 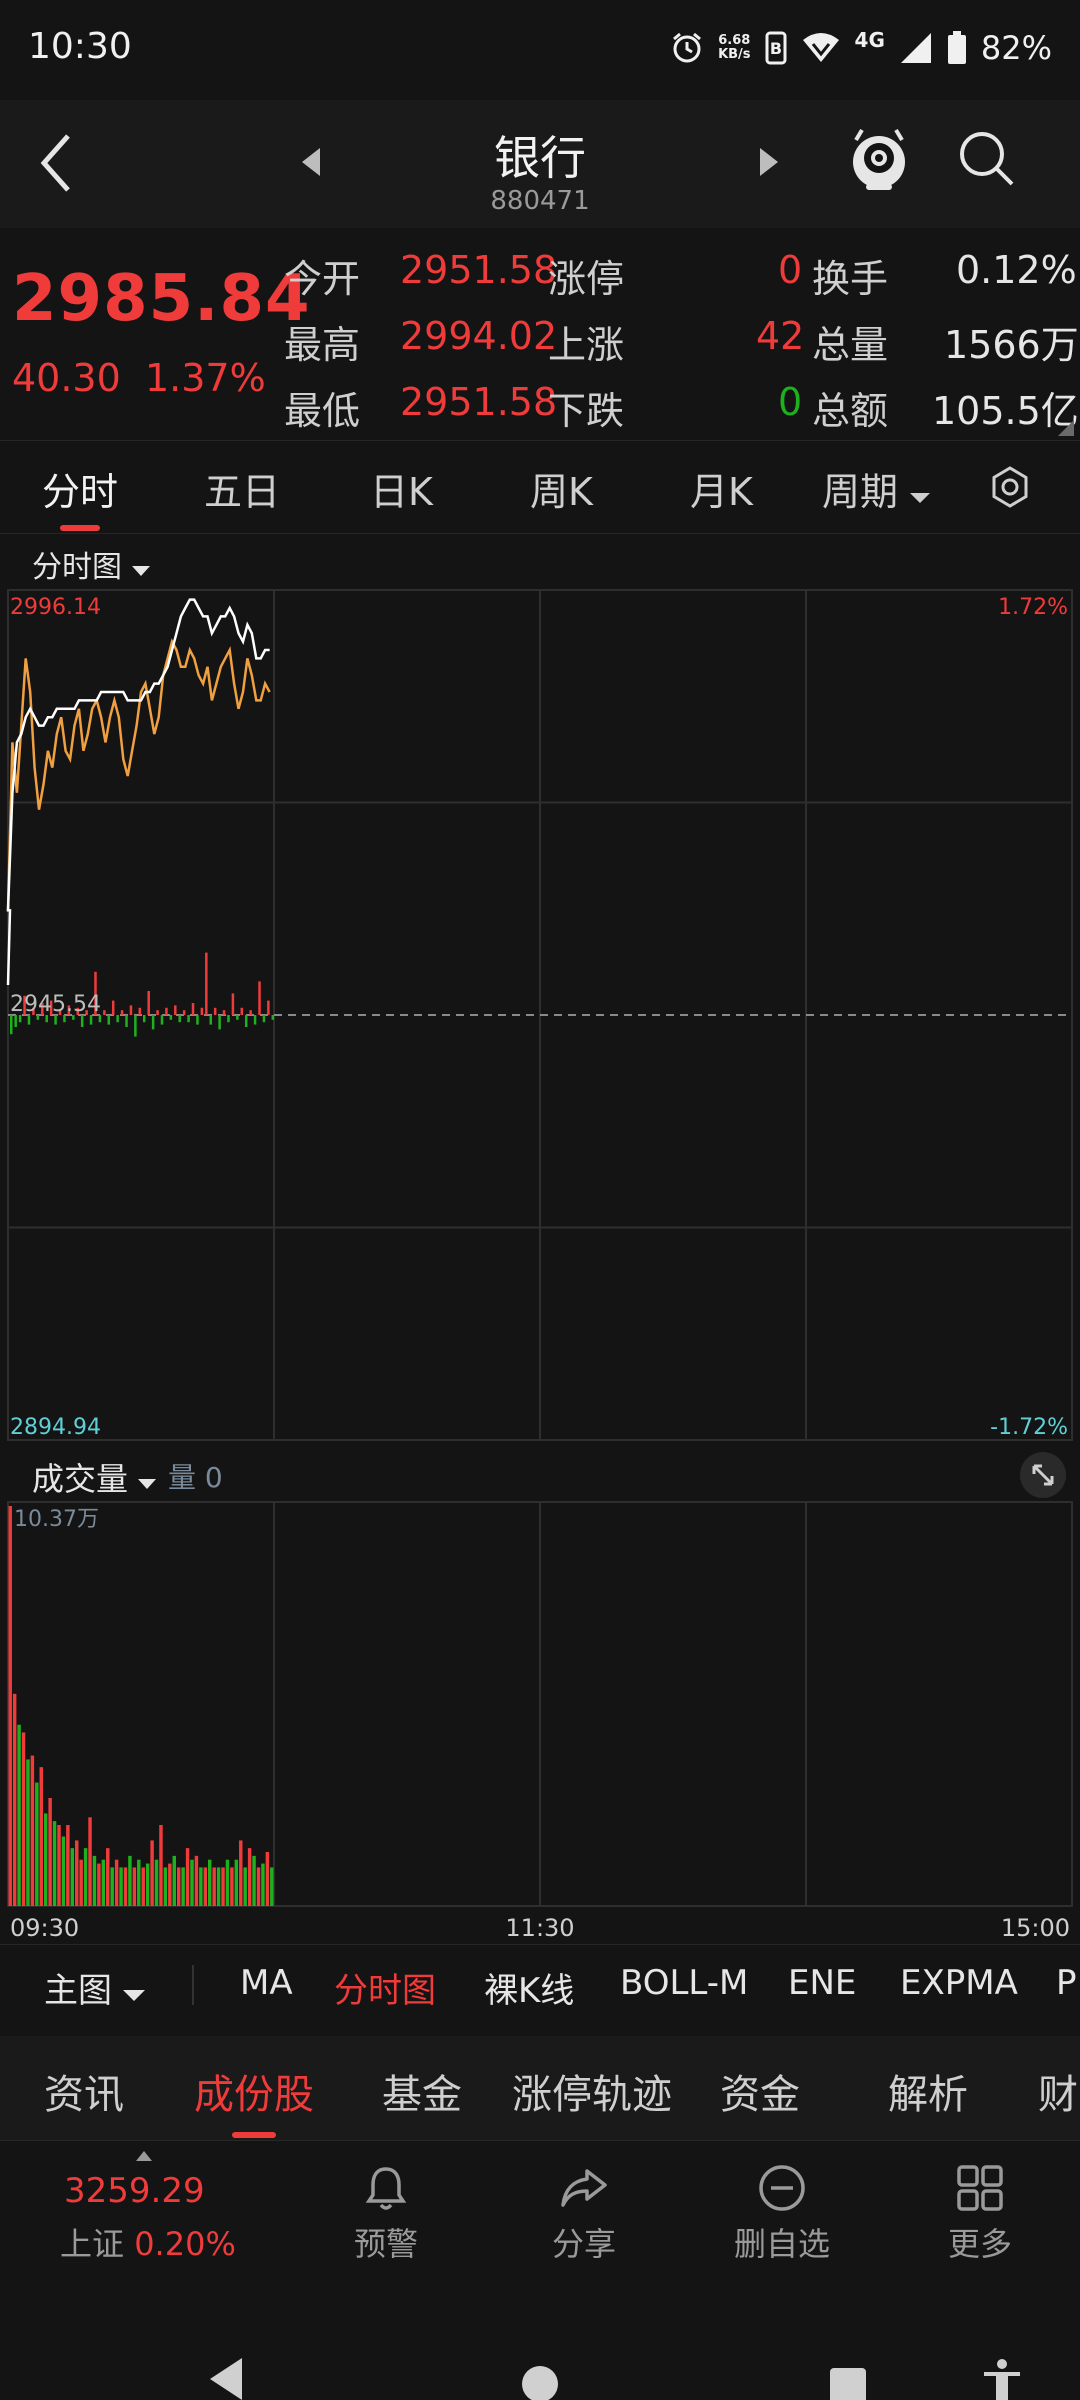 What do you see at coordinates (94, 1987) in the screenshot?
I see `main-chart-selector: 主图` at bounding box center [94, 1987].